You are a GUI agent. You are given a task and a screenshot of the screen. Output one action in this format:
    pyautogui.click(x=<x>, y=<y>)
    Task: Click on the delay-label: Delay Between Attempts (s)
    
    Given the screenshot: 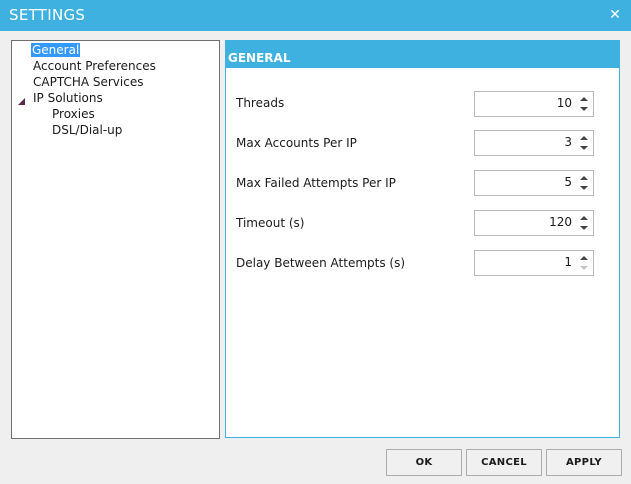 What is the action you would take?
    pyautogui.click(x=321, y=263)
    